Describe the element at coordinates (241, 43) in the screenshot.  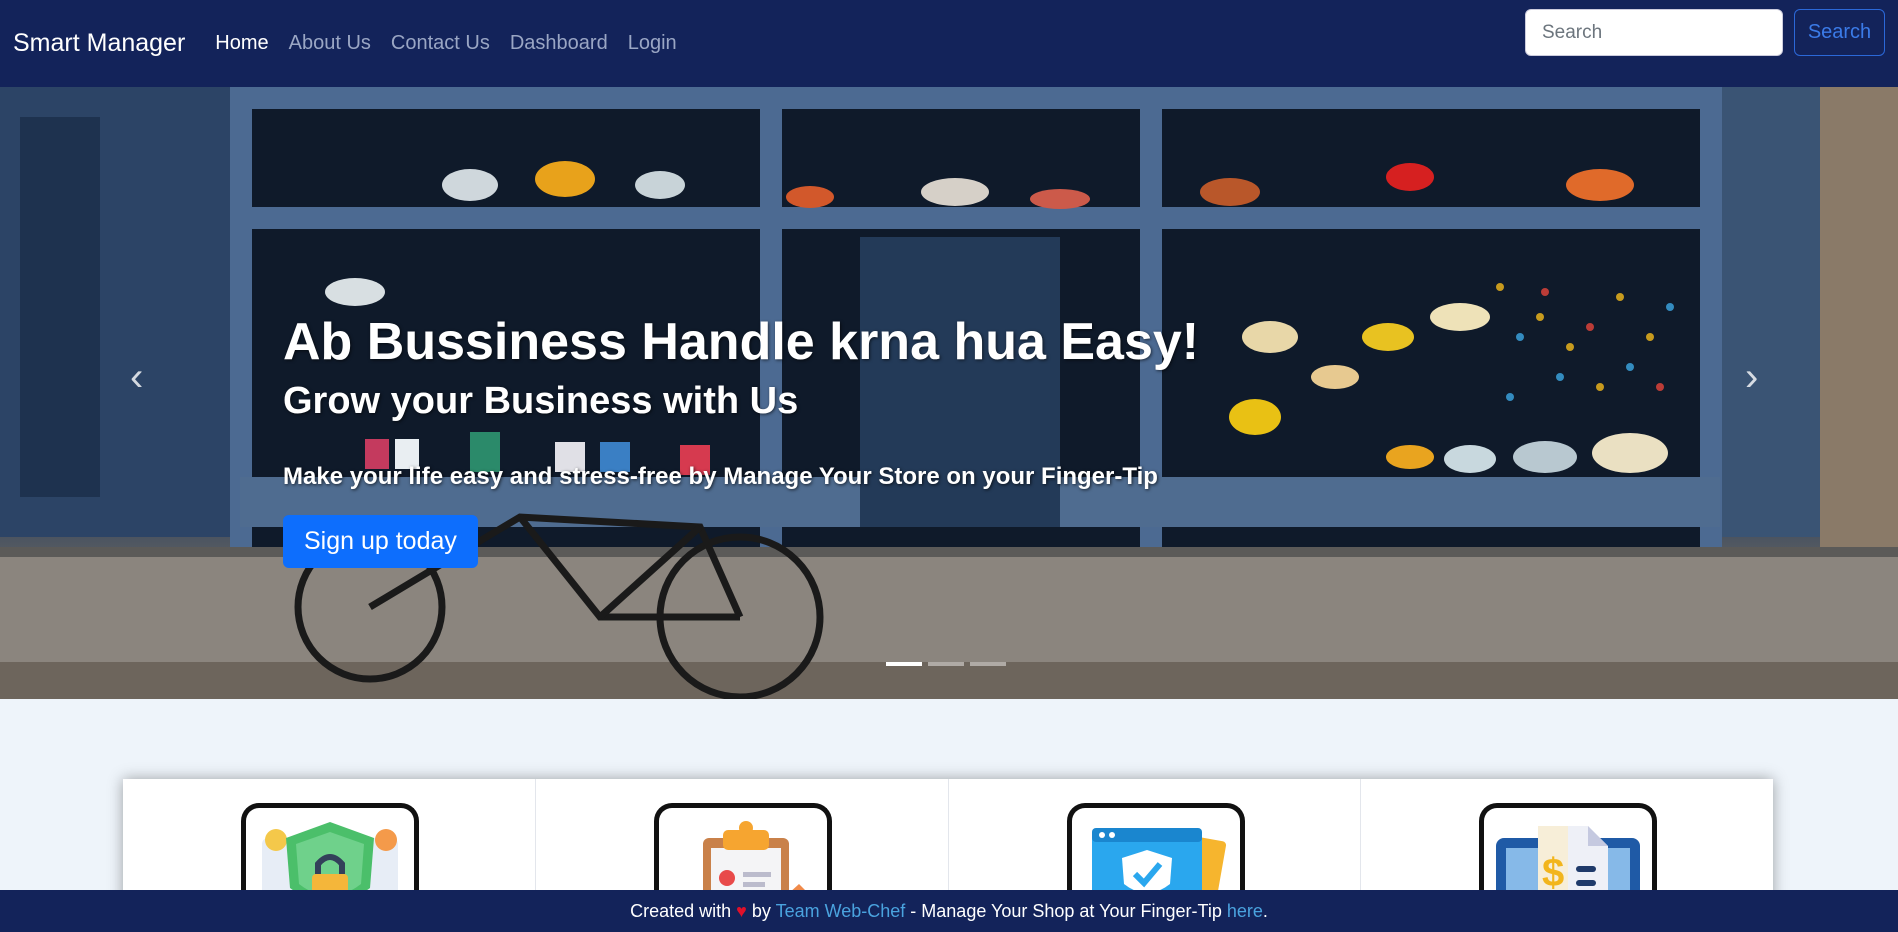
I see `nav-link-home: Home` at that location.